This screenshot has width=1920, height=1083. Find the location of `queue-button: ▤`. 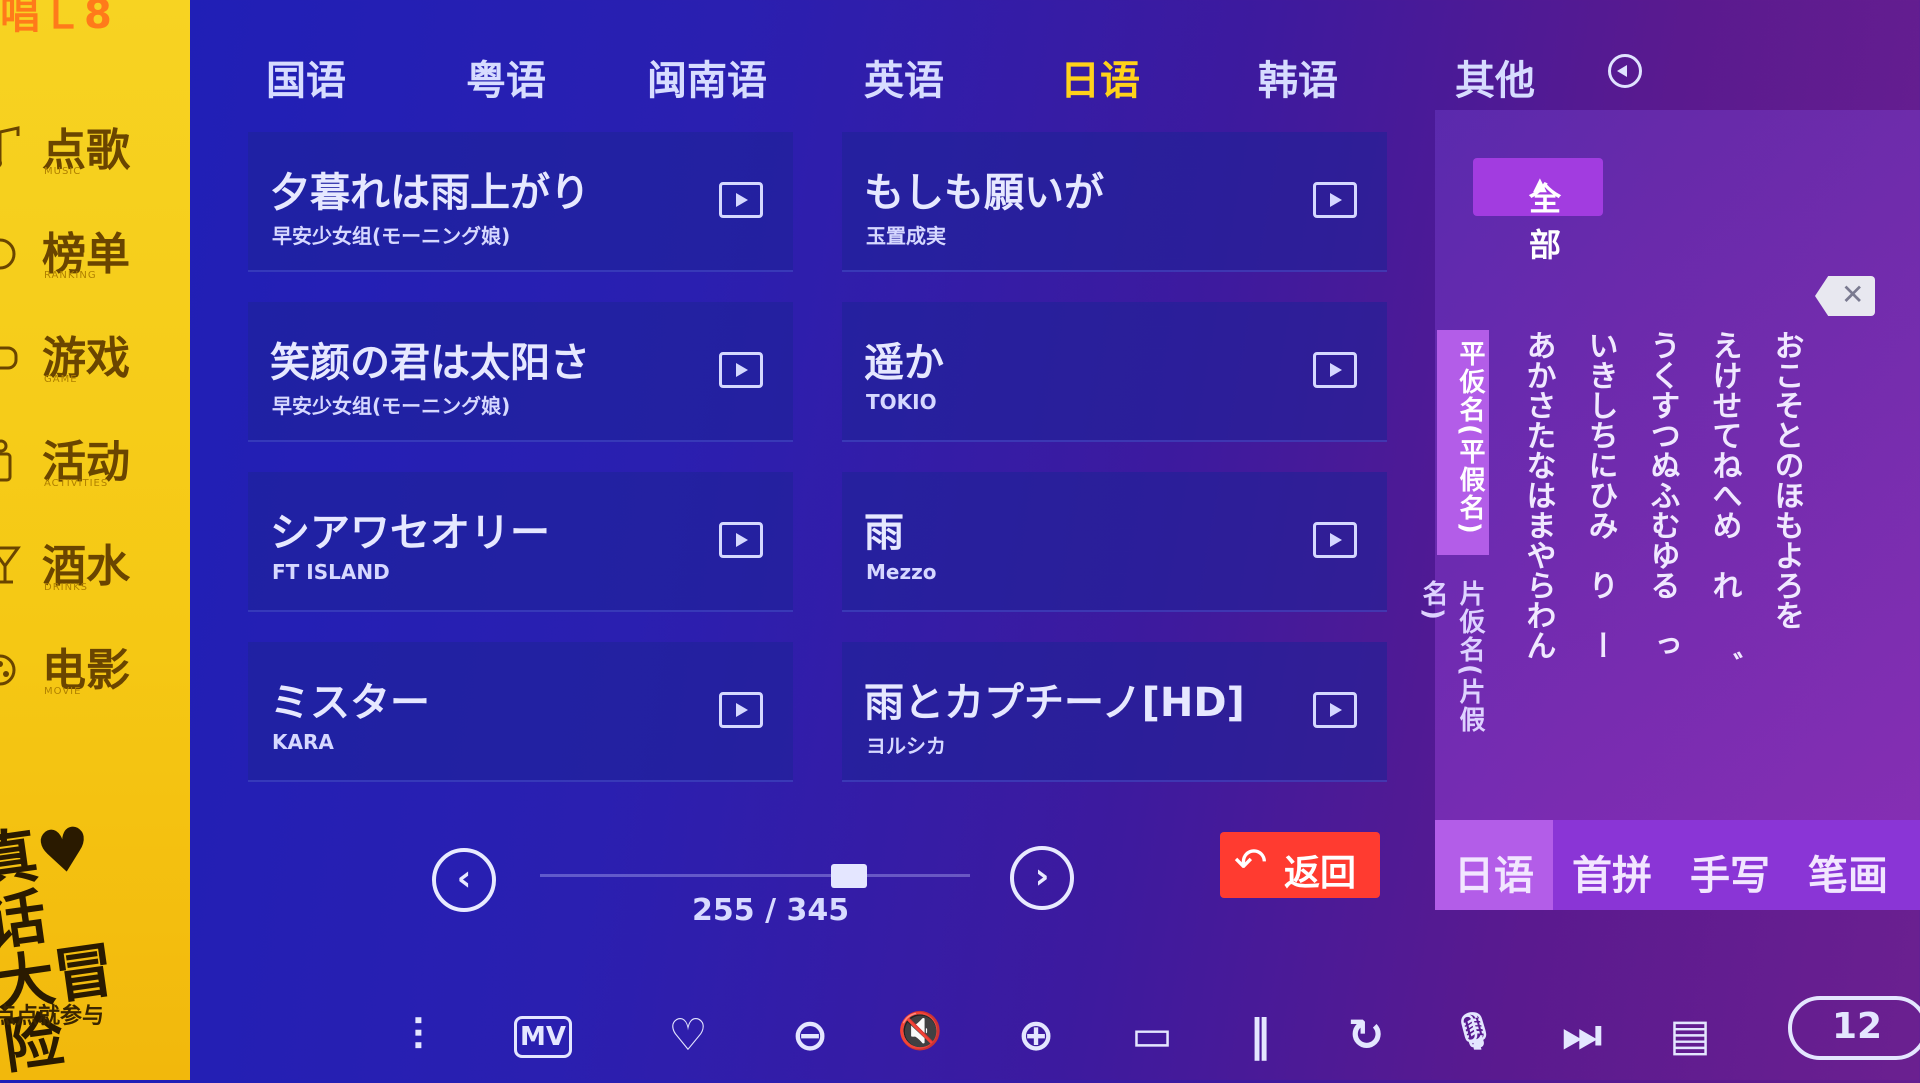

queue-button: ▤ is located at coordinates (1690, 1040).